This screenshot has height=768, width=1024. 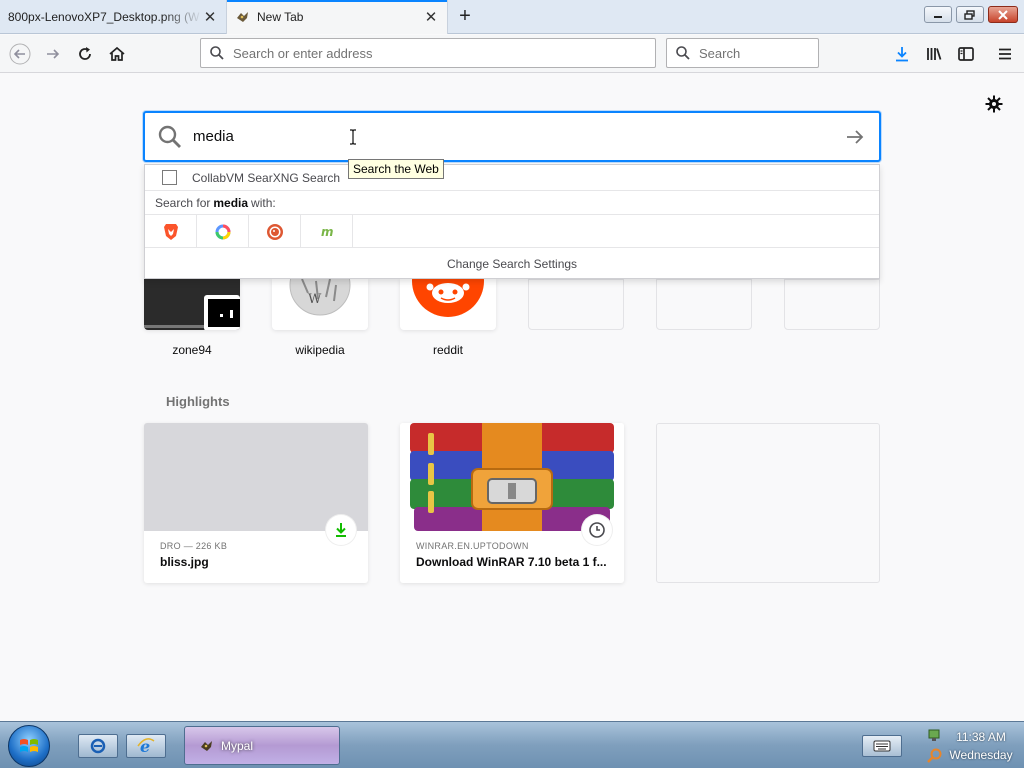 What do you see at coordinates (353, 137) in the screenshot?
I see `text-cursor-icon` at bounding box center [353, 137].